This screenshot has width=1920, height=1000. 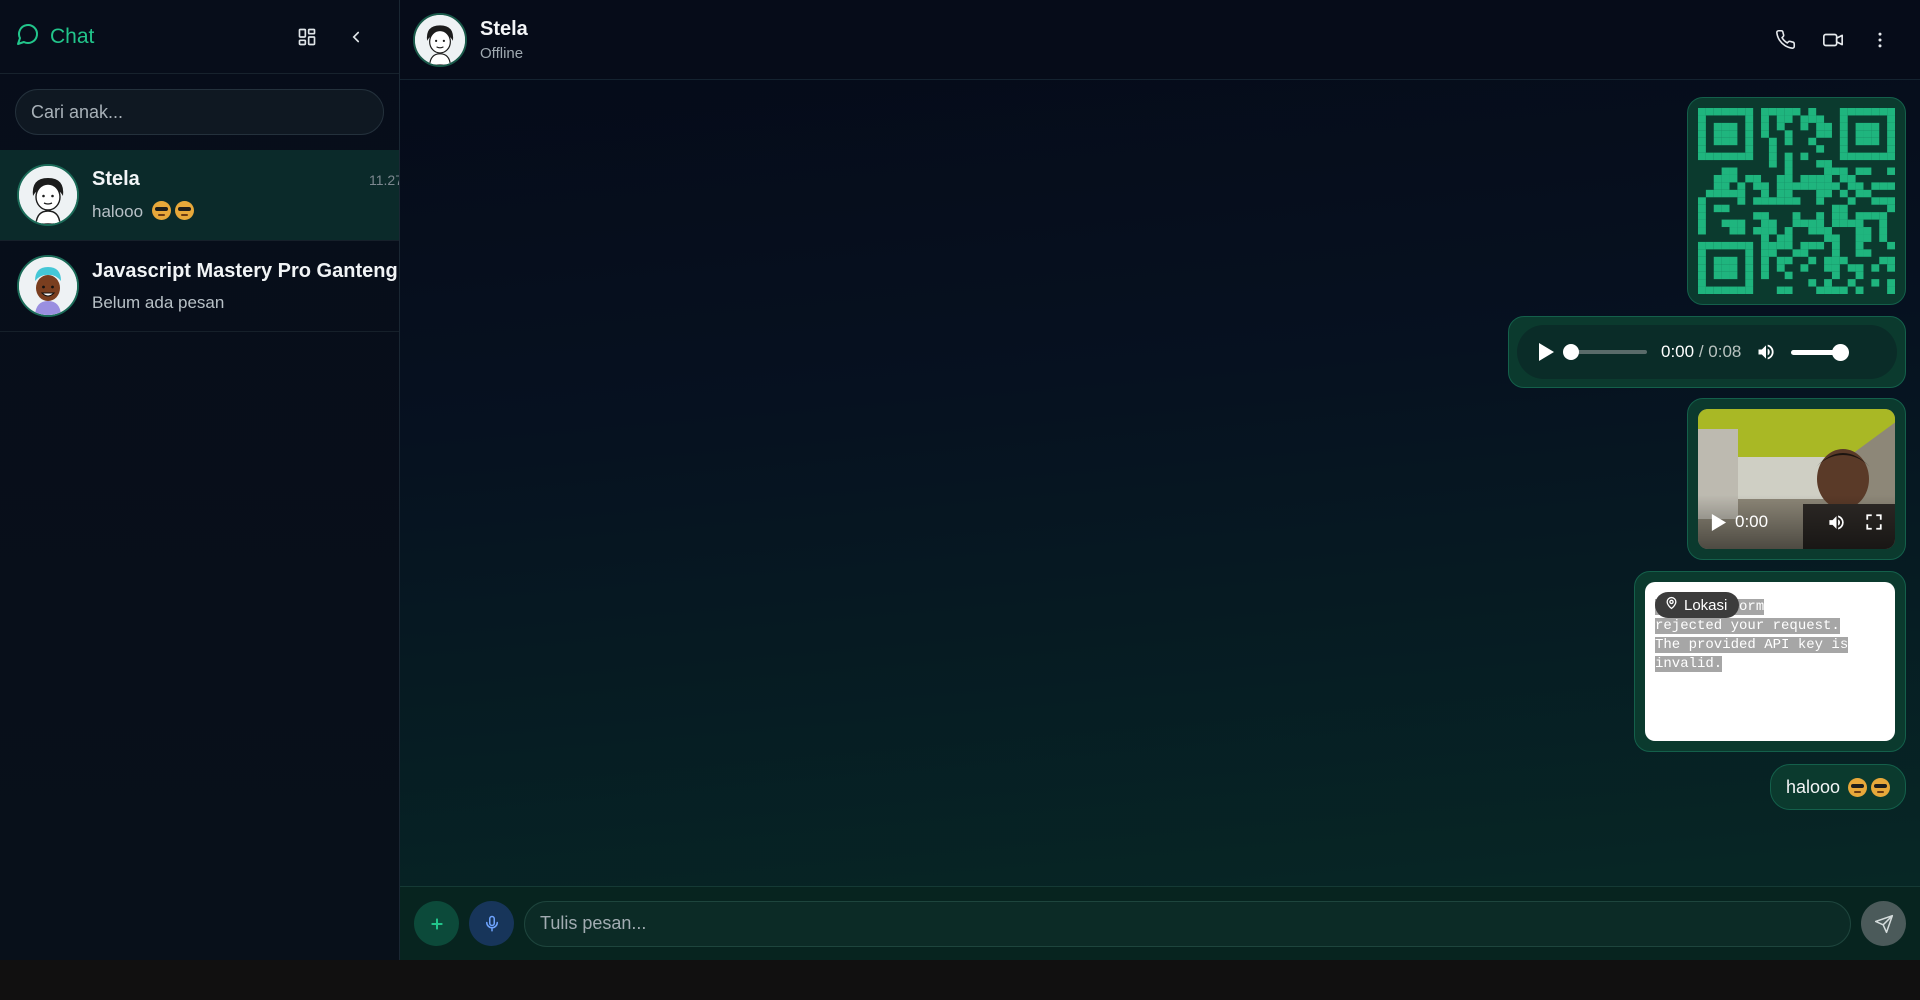 I want to click on chat-header: Stela Offline, so click(x=1160, y=40).